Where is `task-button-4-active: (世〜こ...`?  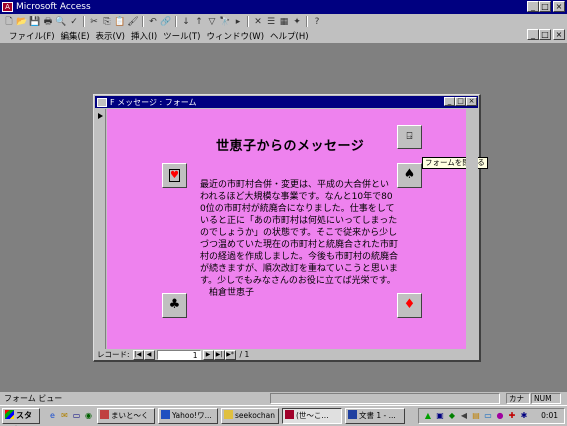 task-button-4-active: (世〜こ... is located at coordinates (312, 416).